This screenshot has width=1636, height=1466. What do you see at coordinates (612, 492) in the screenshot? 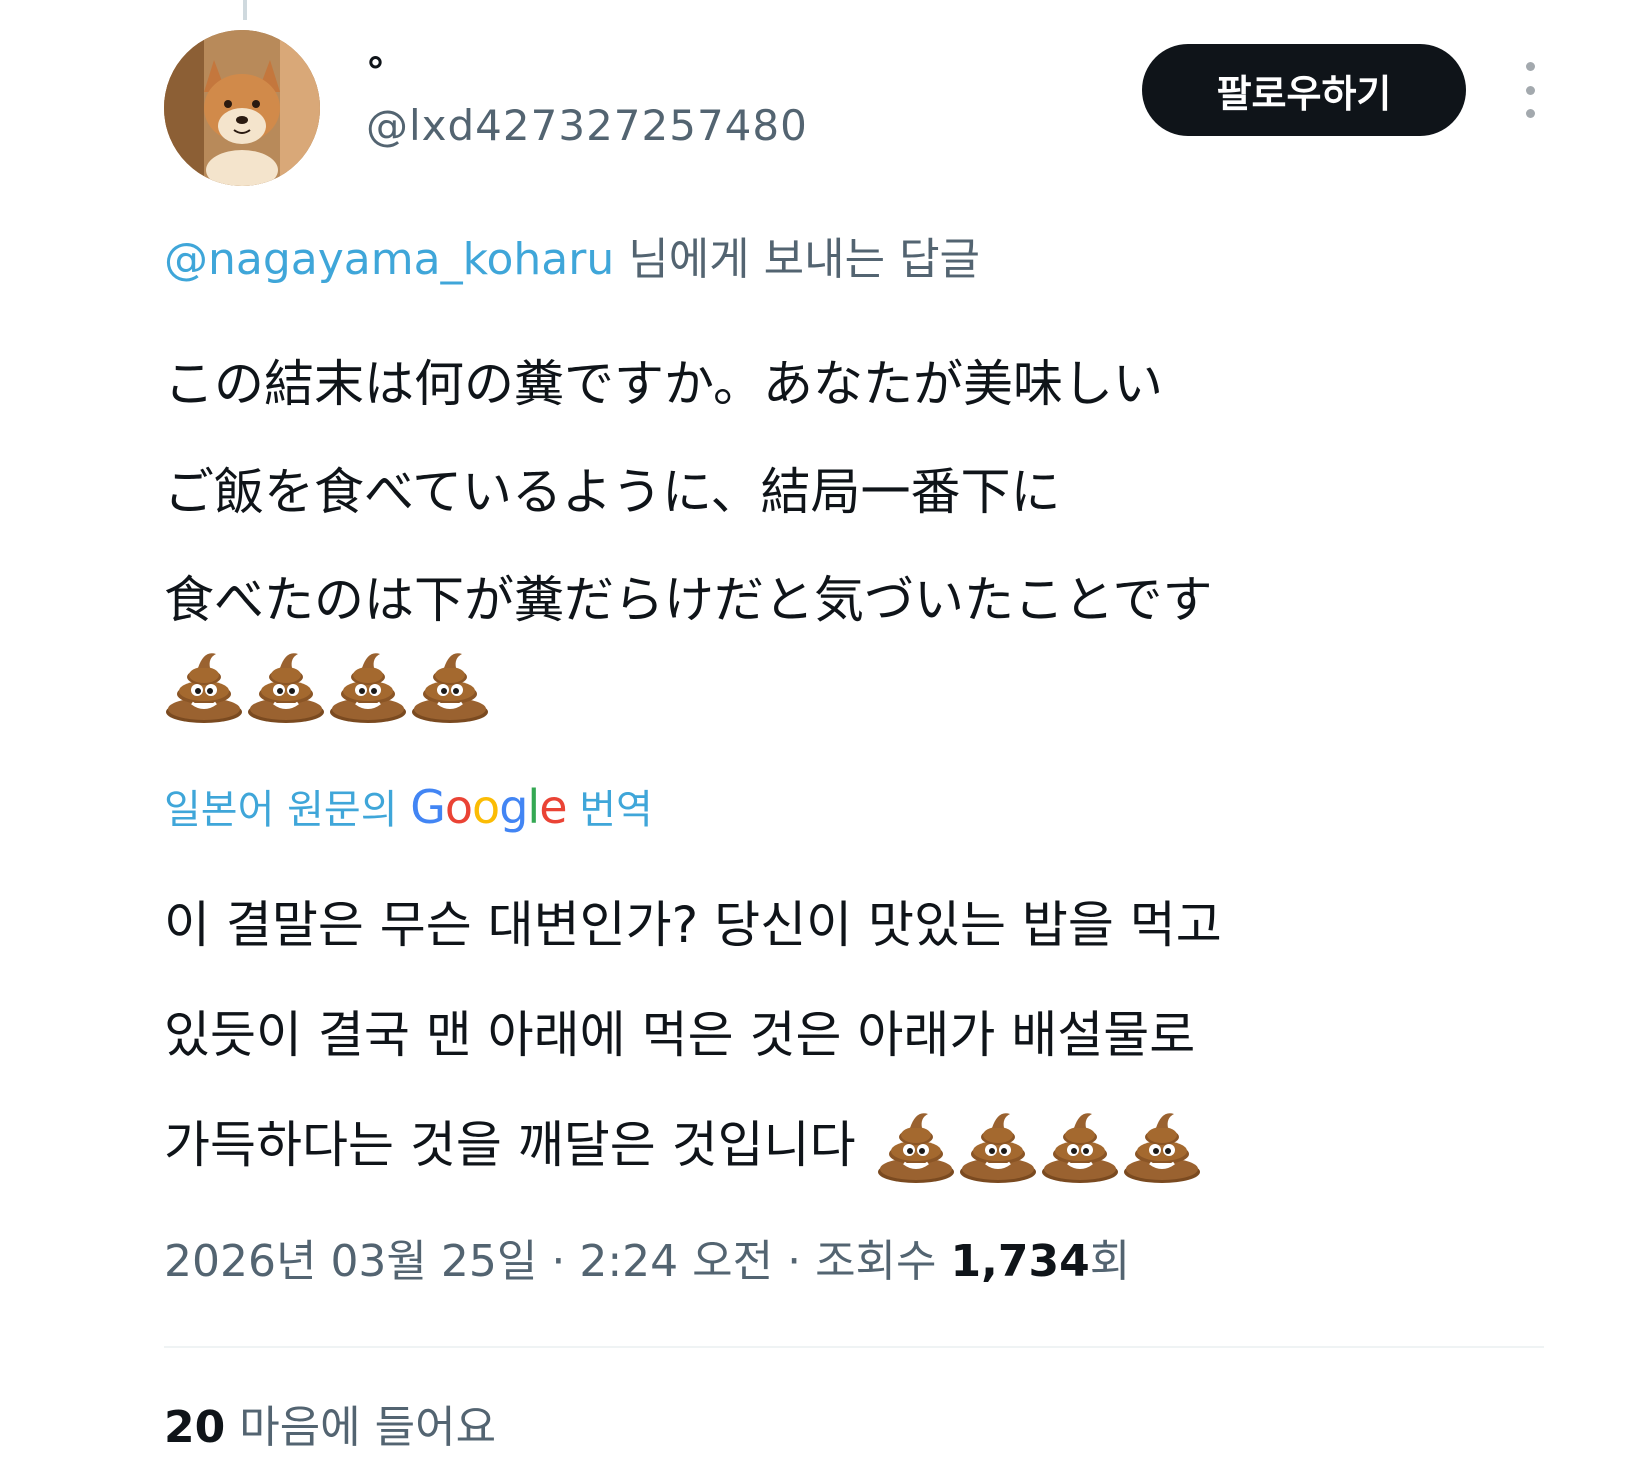
I see `tweet-line: ご飯を食べているように、結局一番下に` at bounding box center [612, 492].